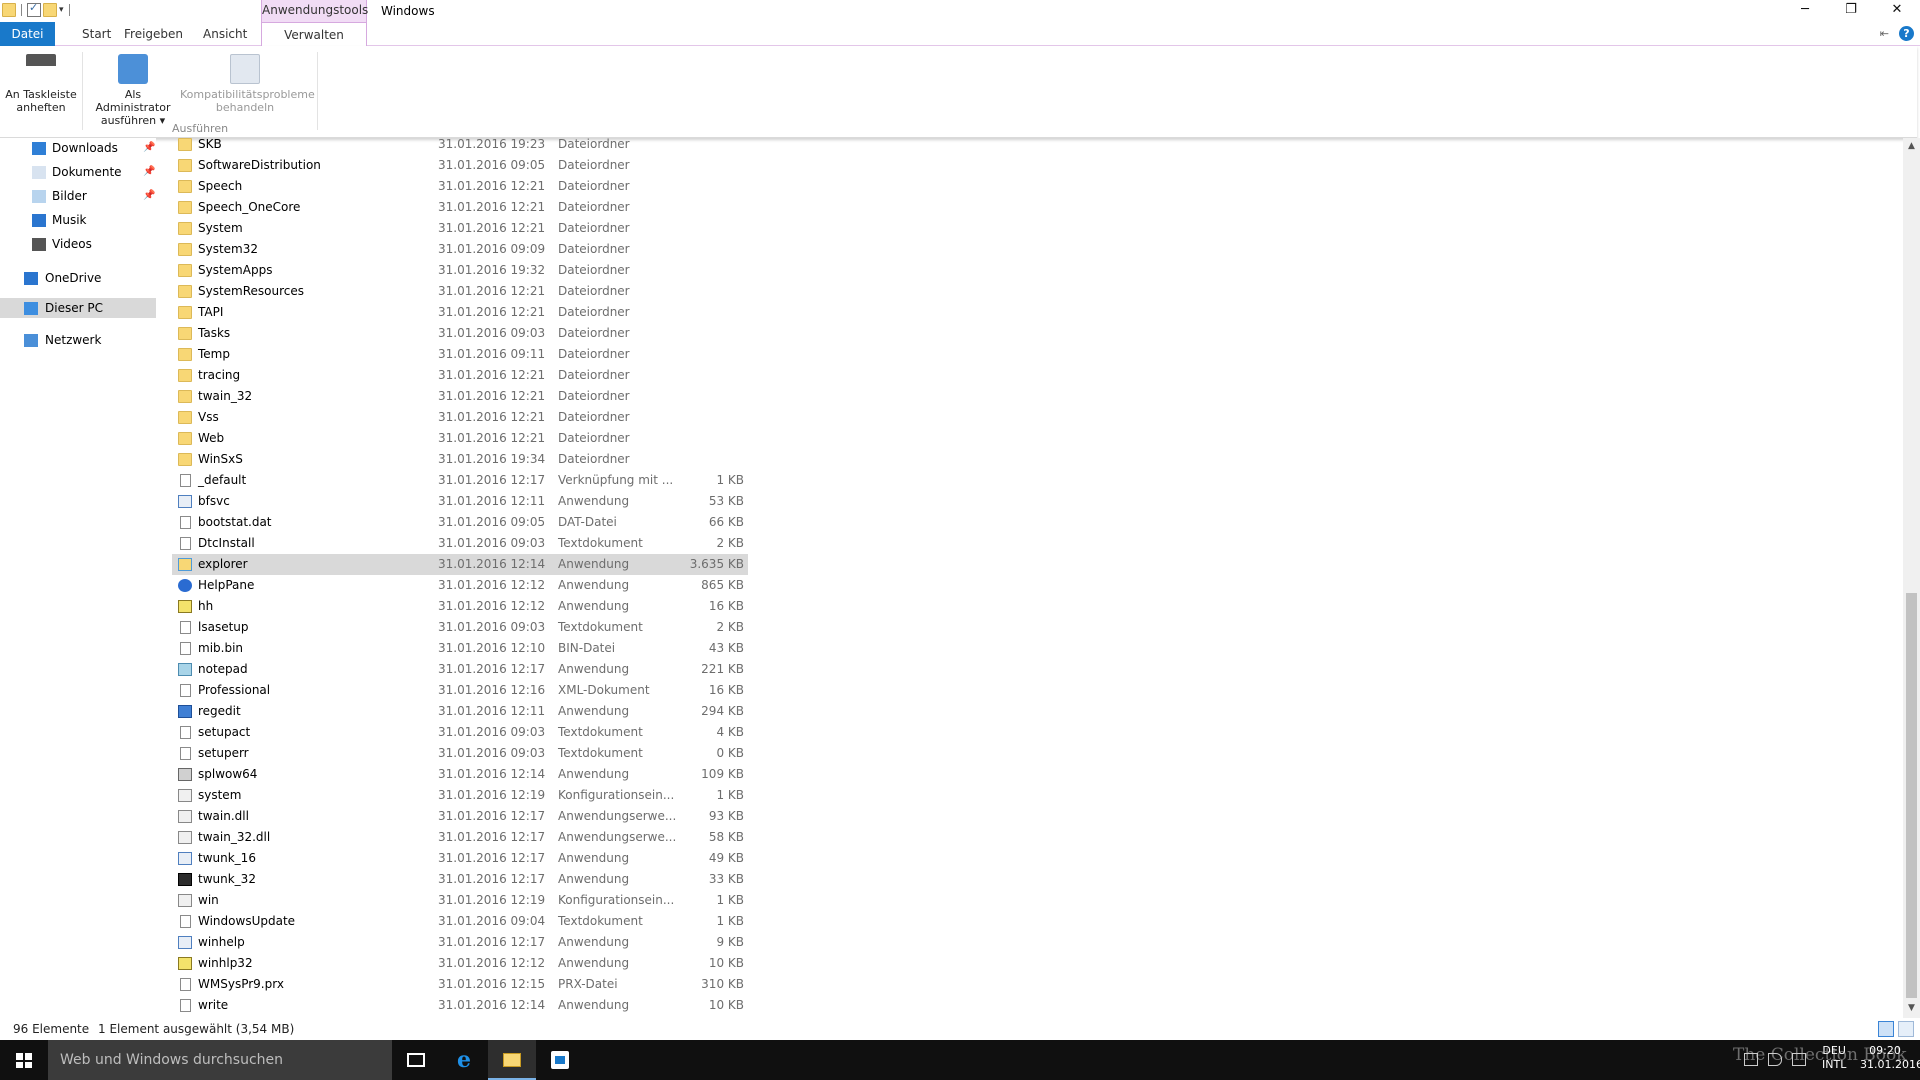 The height and width of the screenshot is (1080, 1920). What do you see at coordinates (1911, 795) in the screenshot?
I see `scrollbar-thumb` at bounding box center [1911, 795].